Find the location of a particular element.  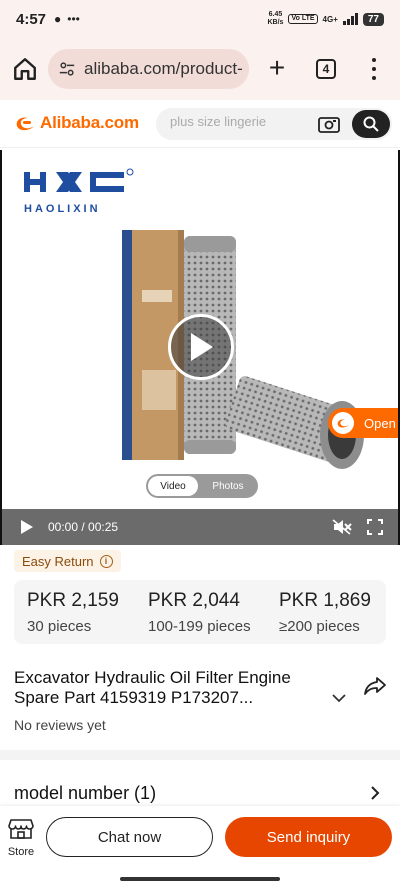

overflow-menu-icon is located at coordinates (374, 69).